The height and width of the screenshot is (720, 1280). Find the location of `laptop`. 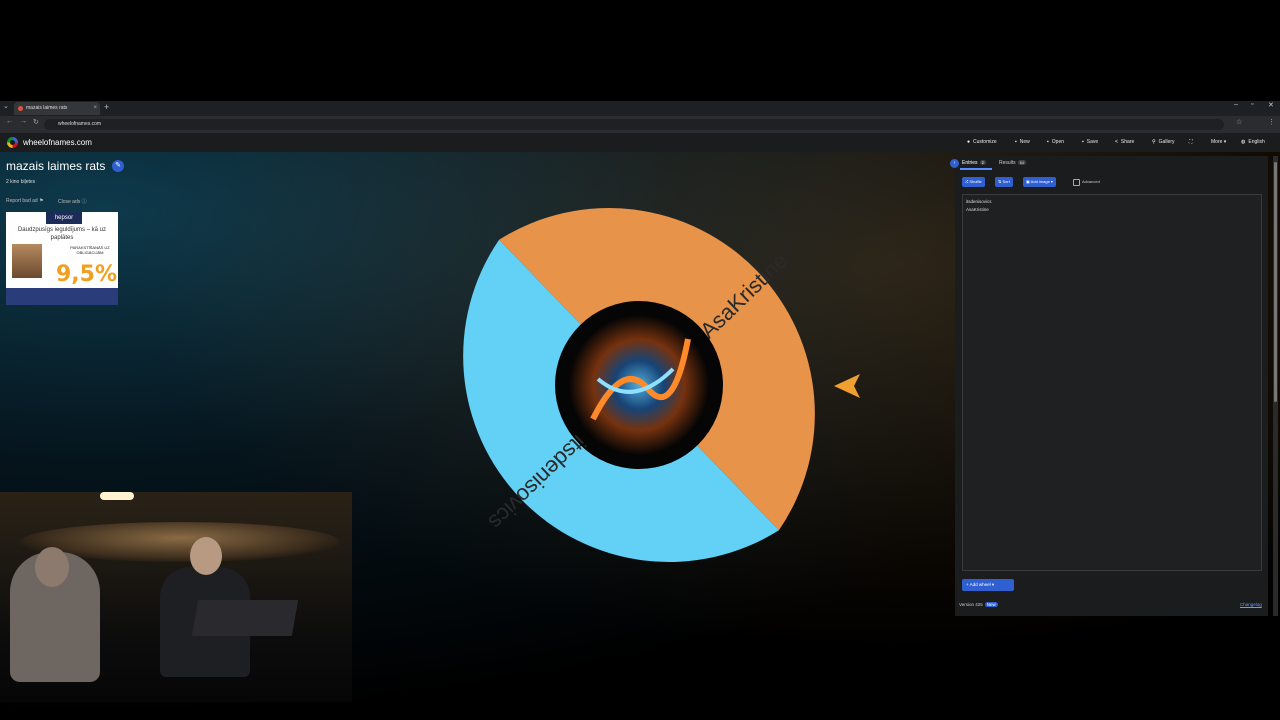

laptop is located at coordinates (245, 618).